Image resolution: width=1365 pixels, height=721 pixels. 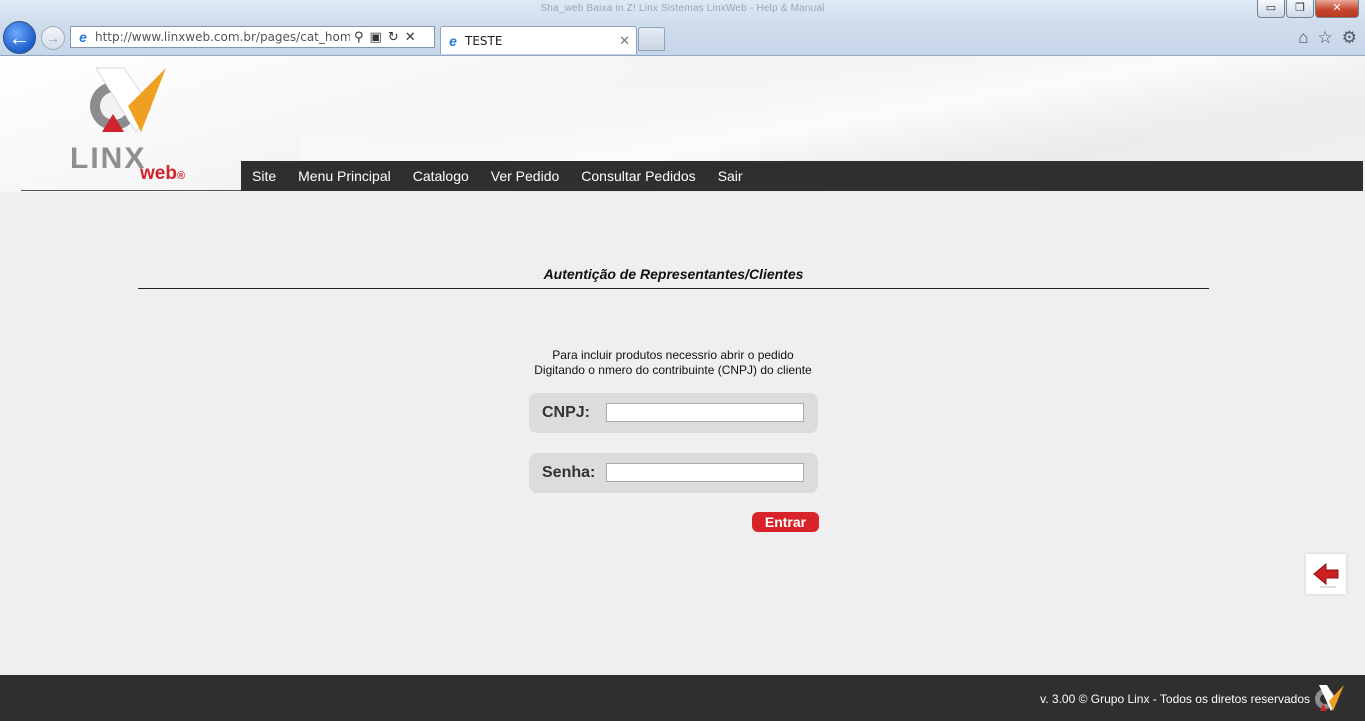 I want to click on footer-logo-icon, so click(x=1329, y=698).